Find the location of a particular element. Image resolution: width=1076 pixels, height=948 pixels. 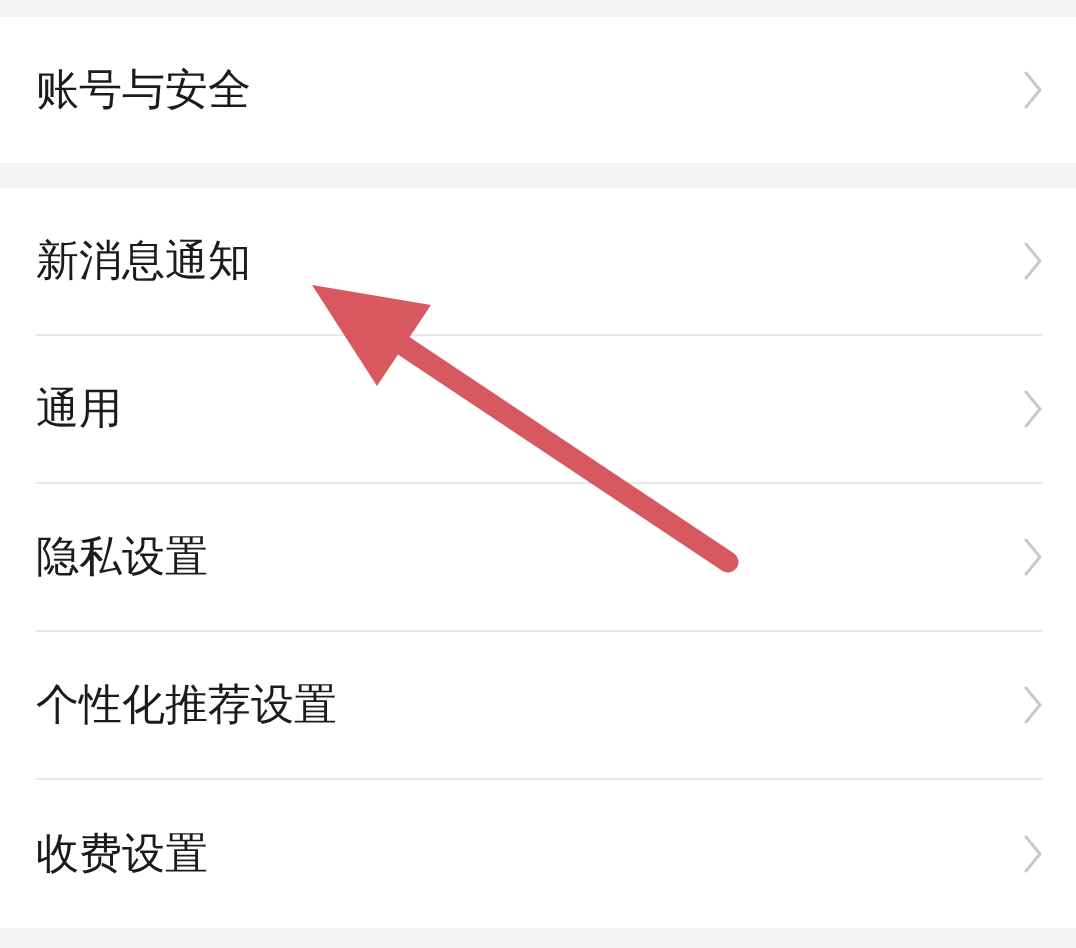

settings-item: 个性化推荐设置 is located at coordinates (539, 706).